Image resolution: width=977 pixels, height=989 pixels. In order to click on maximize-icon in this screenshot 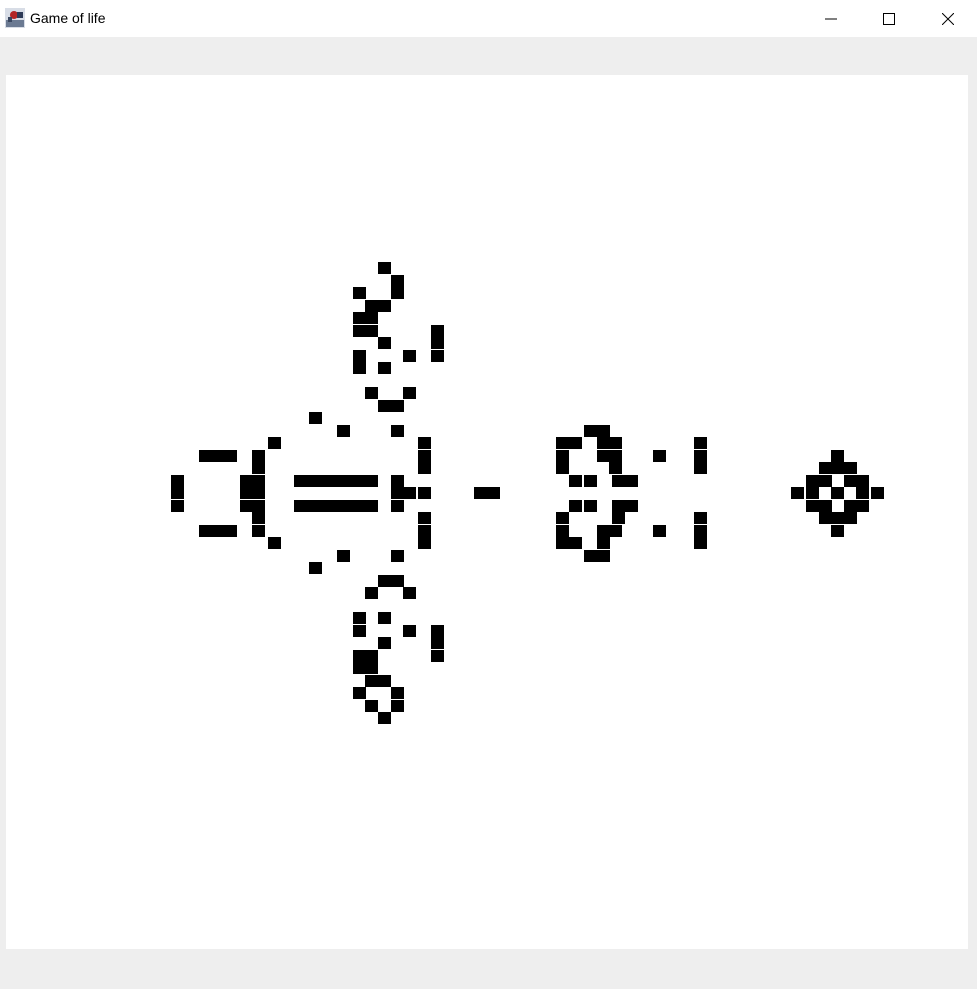, I will do `click(889, 18)`.